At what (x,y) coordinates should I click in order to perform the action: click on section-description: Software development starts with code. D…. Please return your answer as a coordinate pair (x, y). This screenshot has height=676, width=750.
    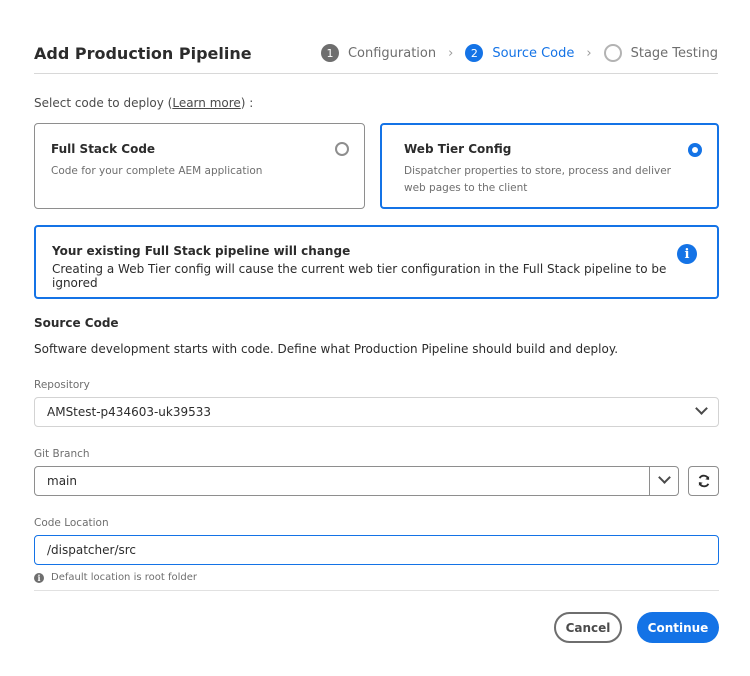
    Looking at the image, I should click on (326, 349).